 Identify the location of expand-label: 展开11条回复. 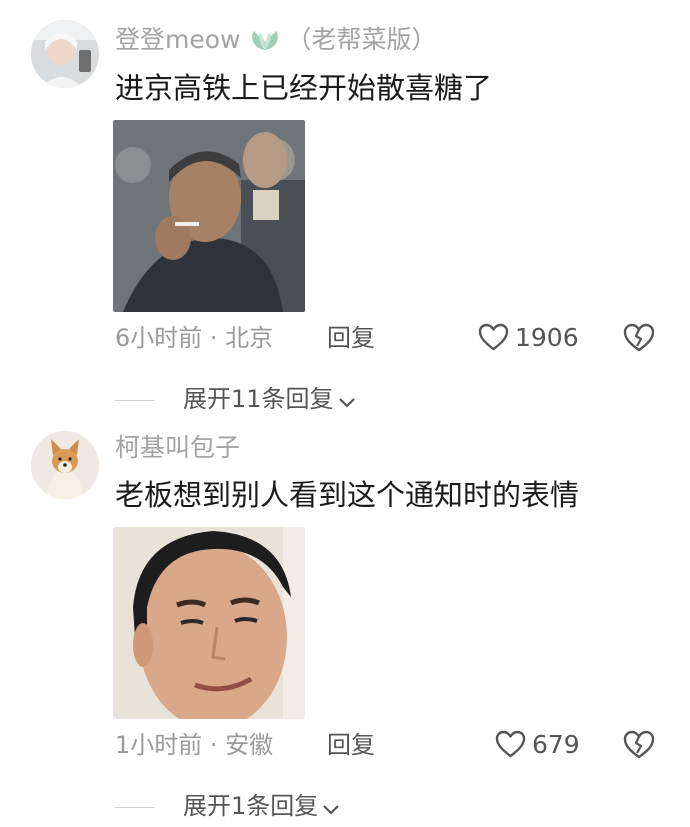
(258, 399).